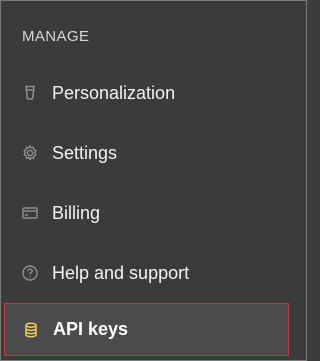  Describe the element at coordinates (76, 212) in the screenshot. I see `menu-item-label: Billing` at that location.